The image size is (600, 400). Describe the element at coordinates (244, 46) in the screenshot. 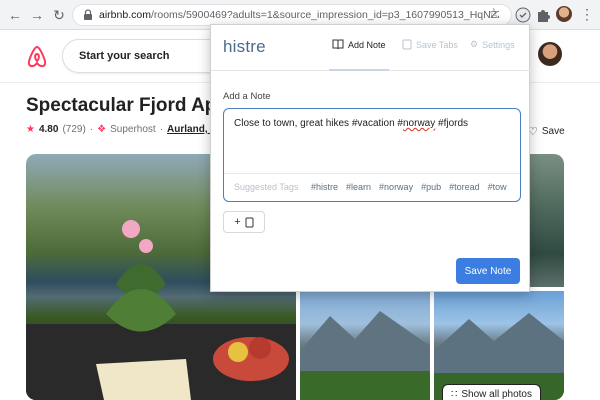

I see `histre-brand: histre` at that location.